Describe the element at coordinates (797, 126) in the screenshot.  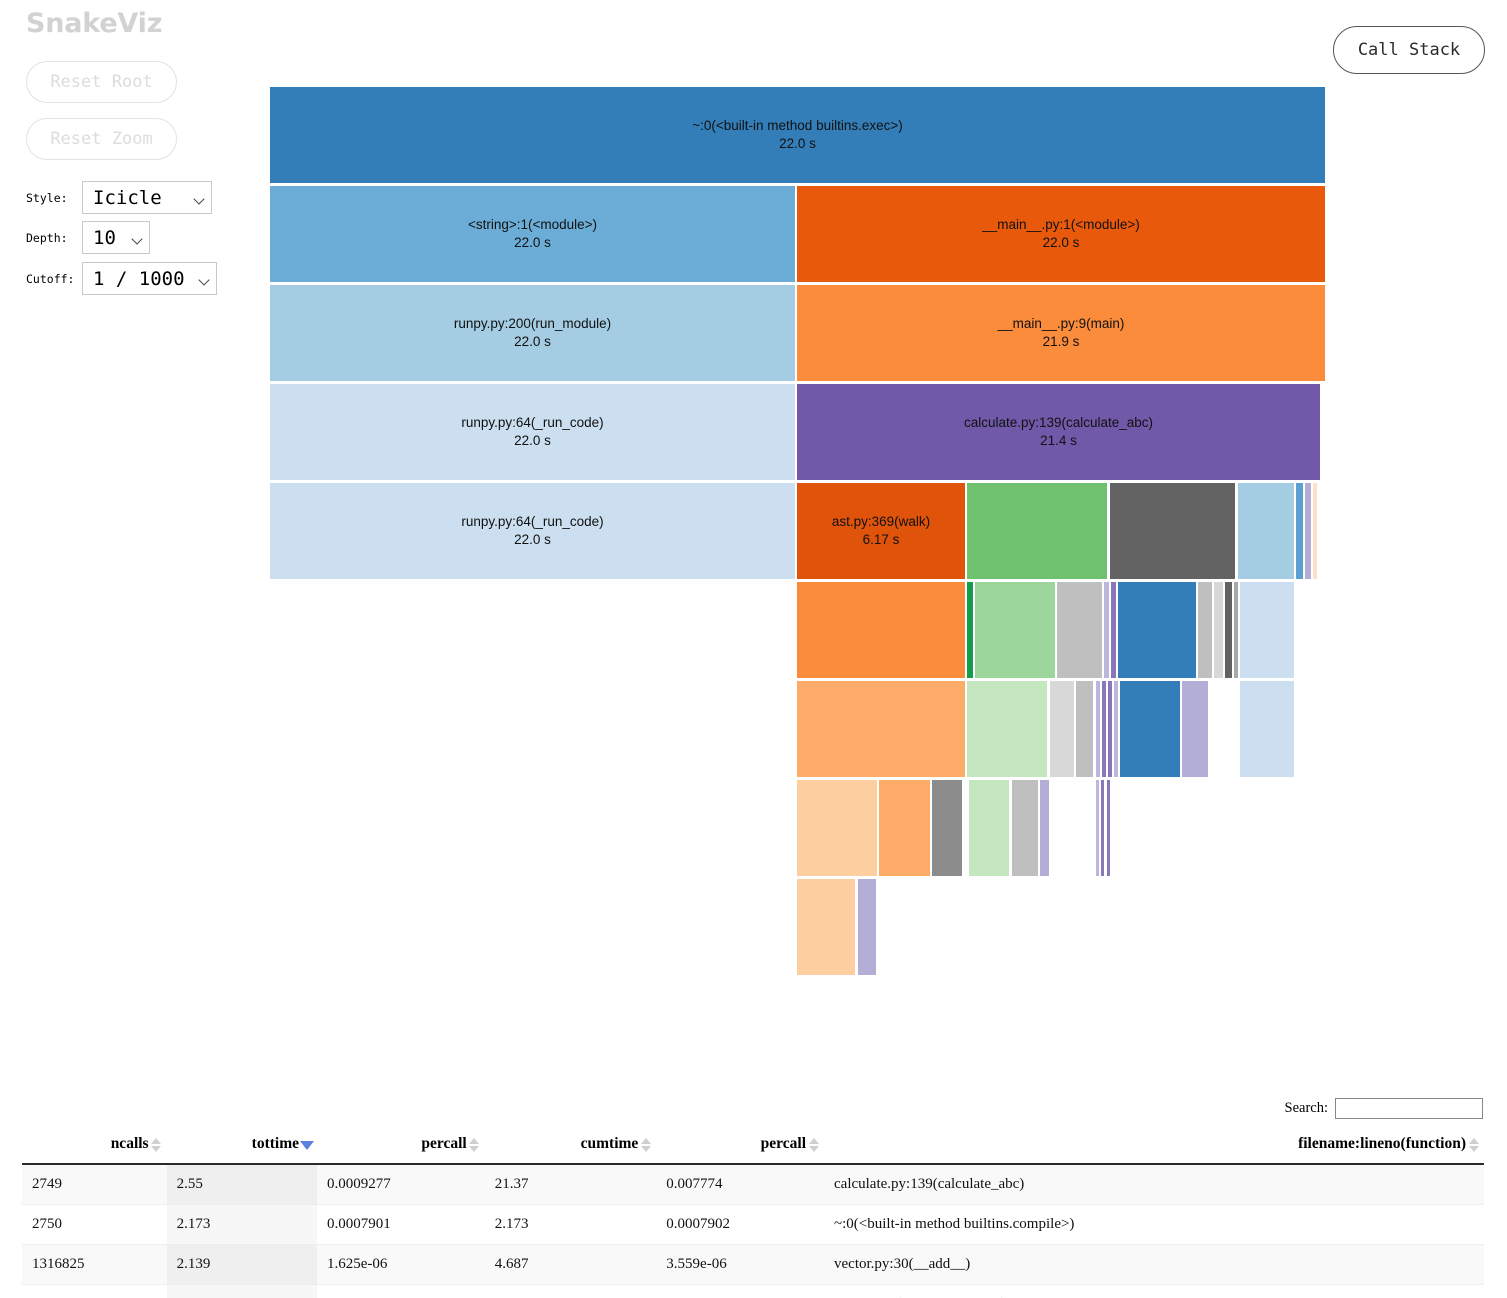
I see `icicle-block-label: ~:0(<built-in method builtins.exec>)` at that location.